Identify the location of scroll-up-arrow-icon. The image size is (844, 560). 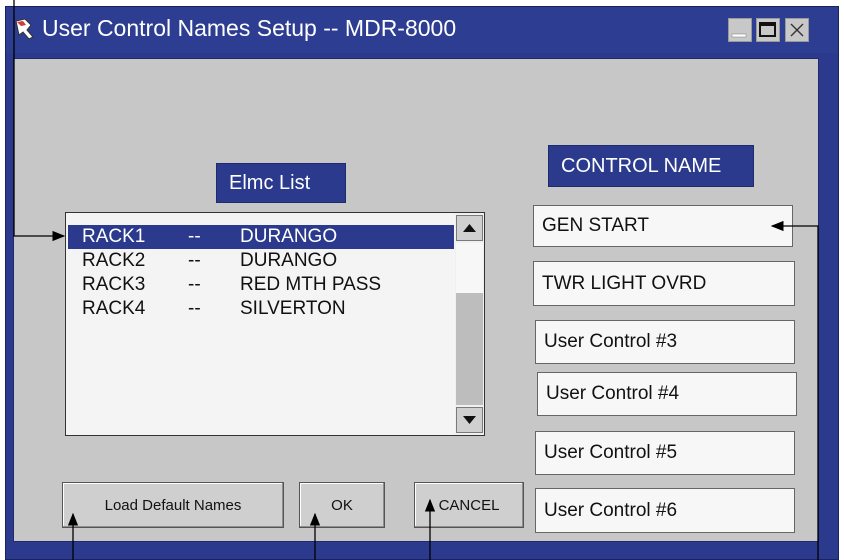
(469, 228).